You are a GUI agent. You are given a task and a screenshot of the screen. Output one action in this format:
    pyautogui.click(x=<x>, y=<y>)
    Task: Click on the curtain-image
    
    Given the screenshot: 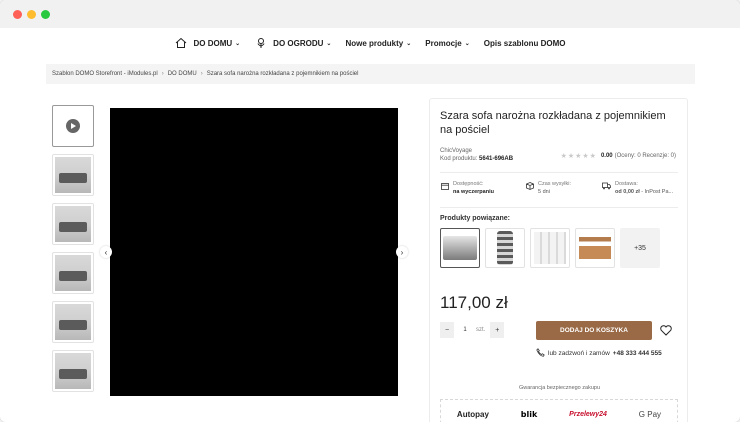 What is the action you would take?
    pyautogui.click(x=550, y=248)
    